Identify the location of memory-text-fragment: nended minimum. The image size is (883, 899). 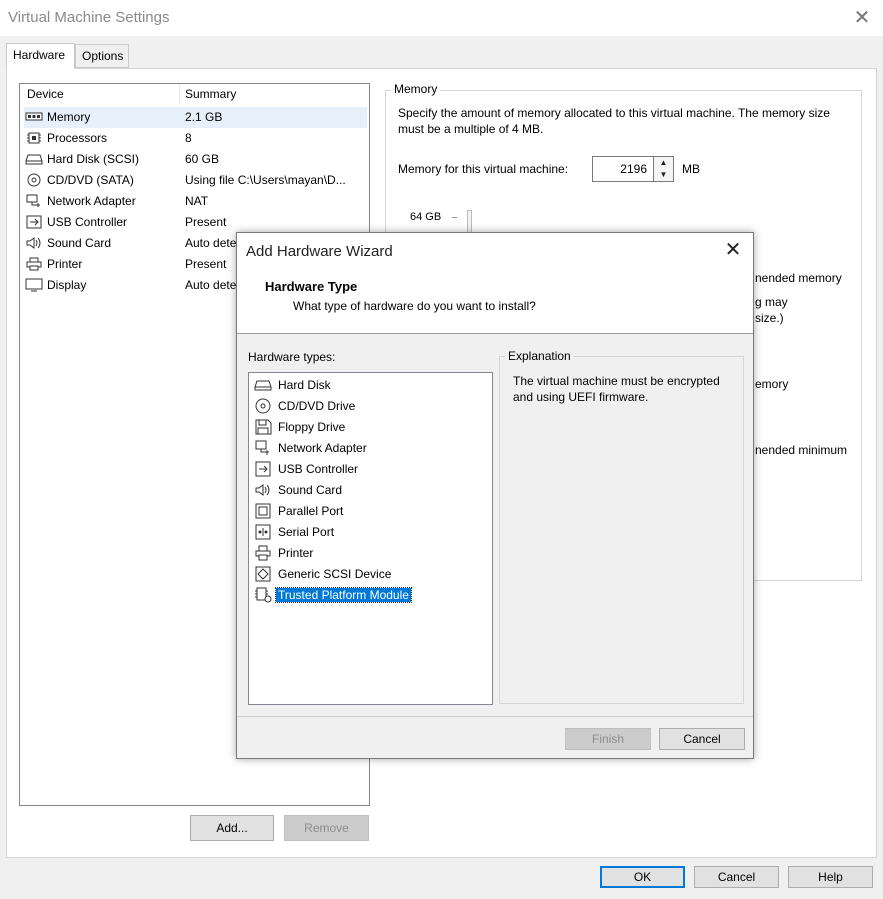
(801, 450).